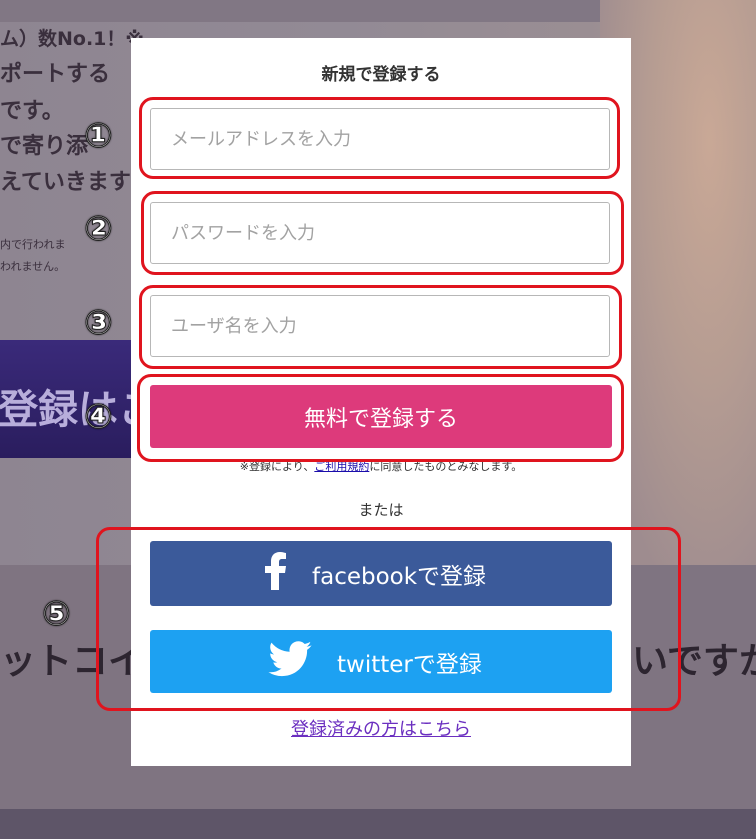 The width and height of the screenshot is (756, 839). Describe the element at coordinates (99, 136) in the screenshot. I see `annotation-number-1: ①` at that location.